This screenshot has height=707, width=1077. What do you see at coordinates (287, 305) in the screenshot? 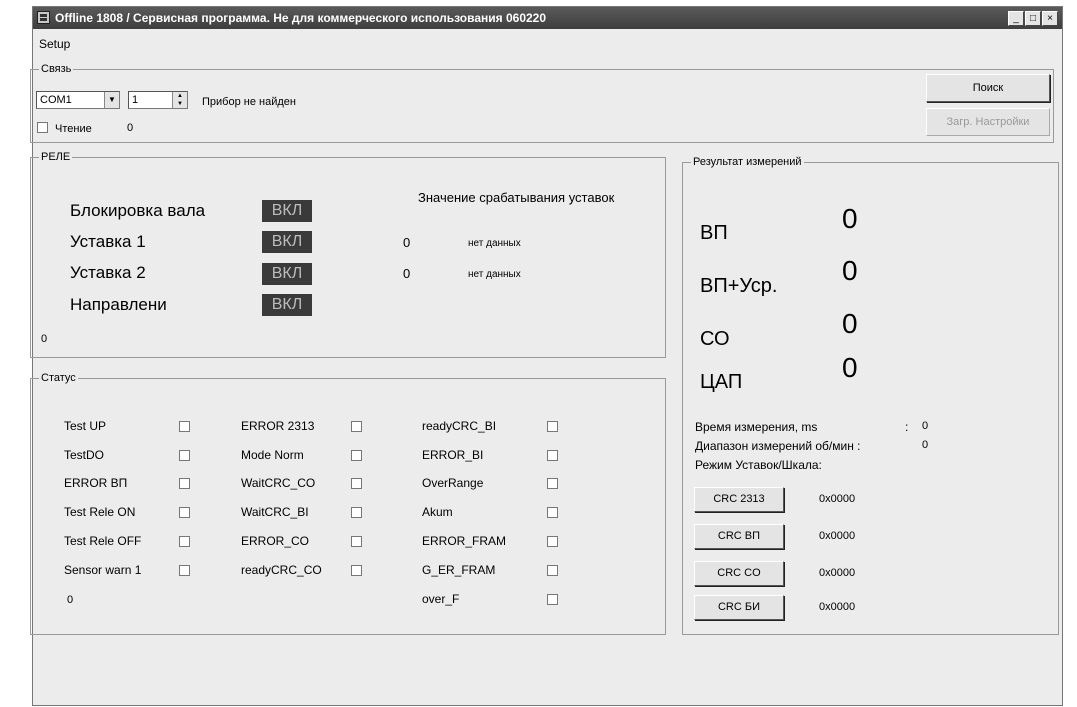
I see `relay-state-direction: ВКЛ` at bounding box center [287, 305].